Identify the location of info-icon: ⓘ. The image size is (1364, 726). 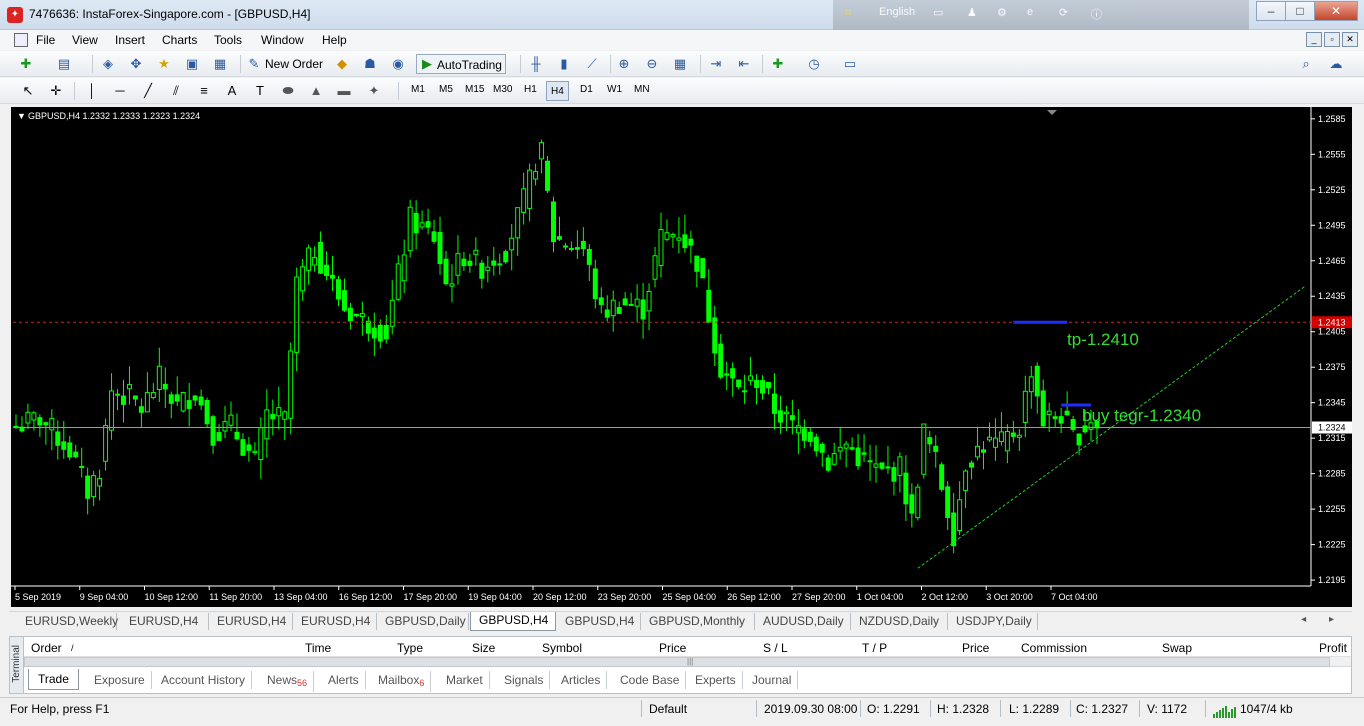
(1096, 14).